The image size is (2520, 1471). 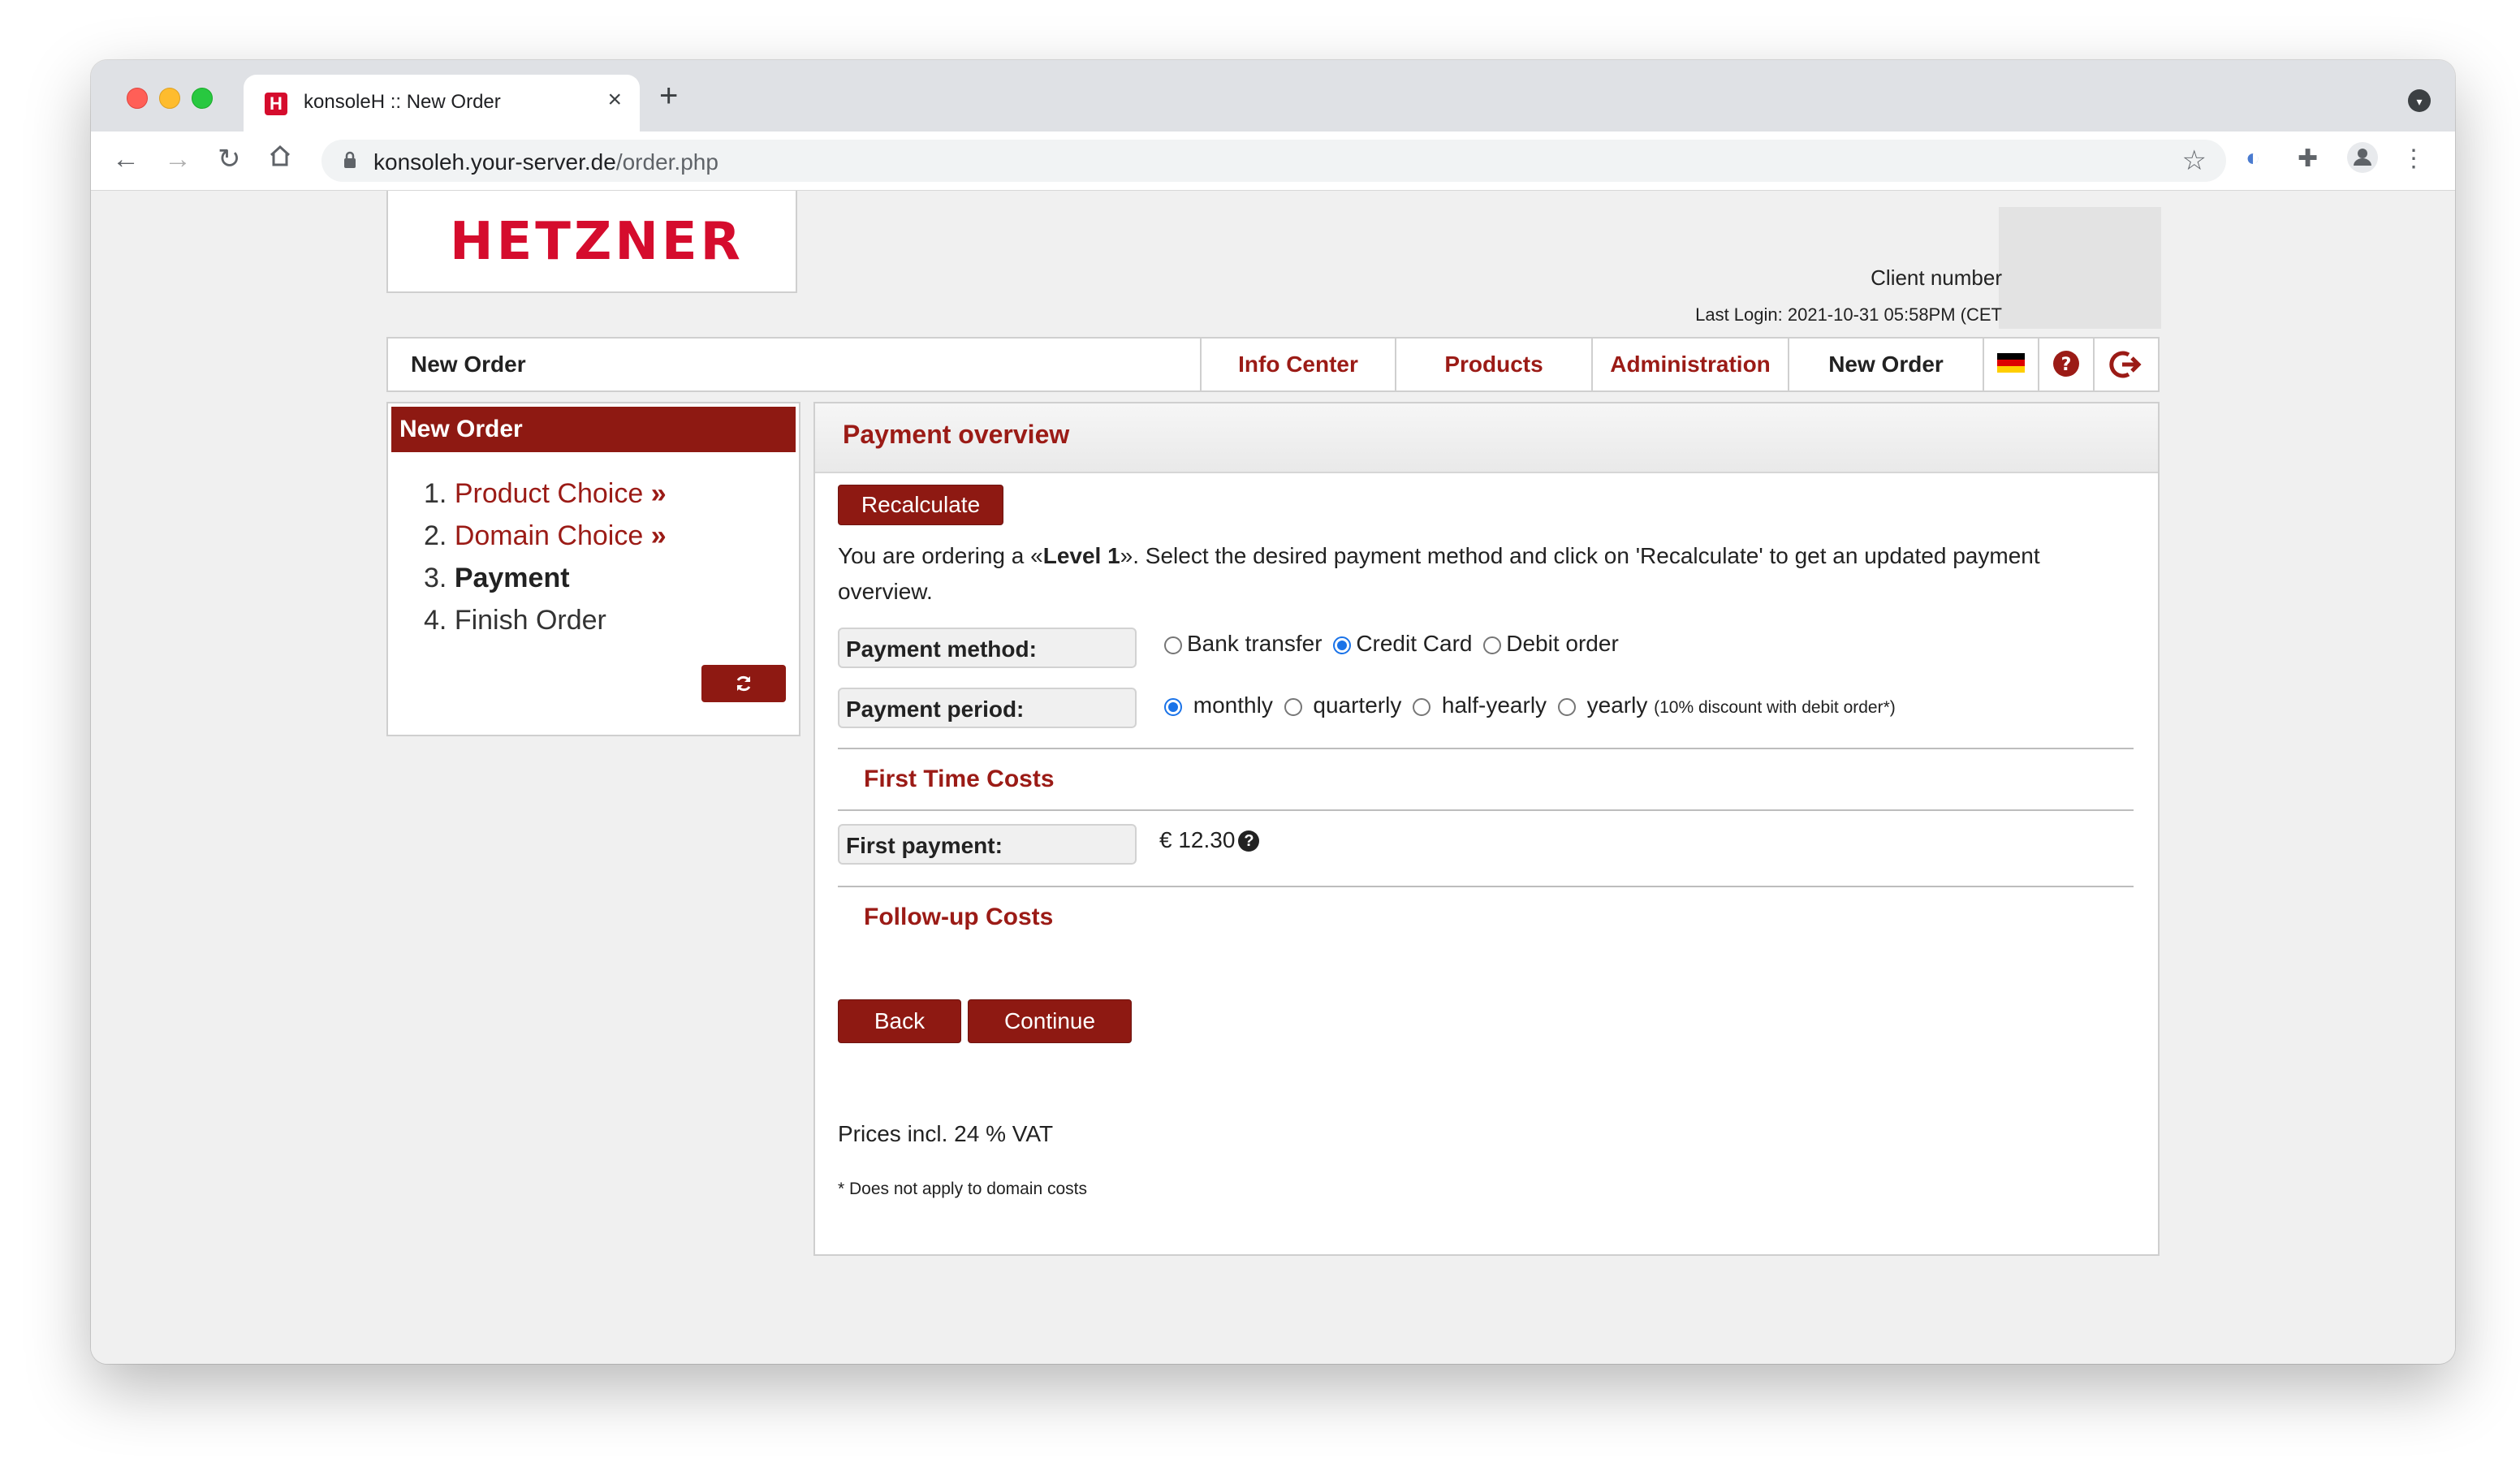 What do you see at coordinates (1255, 643) in the screenshot?
I see `option-label: Bank transfer` at bounding box center [1255, 643].